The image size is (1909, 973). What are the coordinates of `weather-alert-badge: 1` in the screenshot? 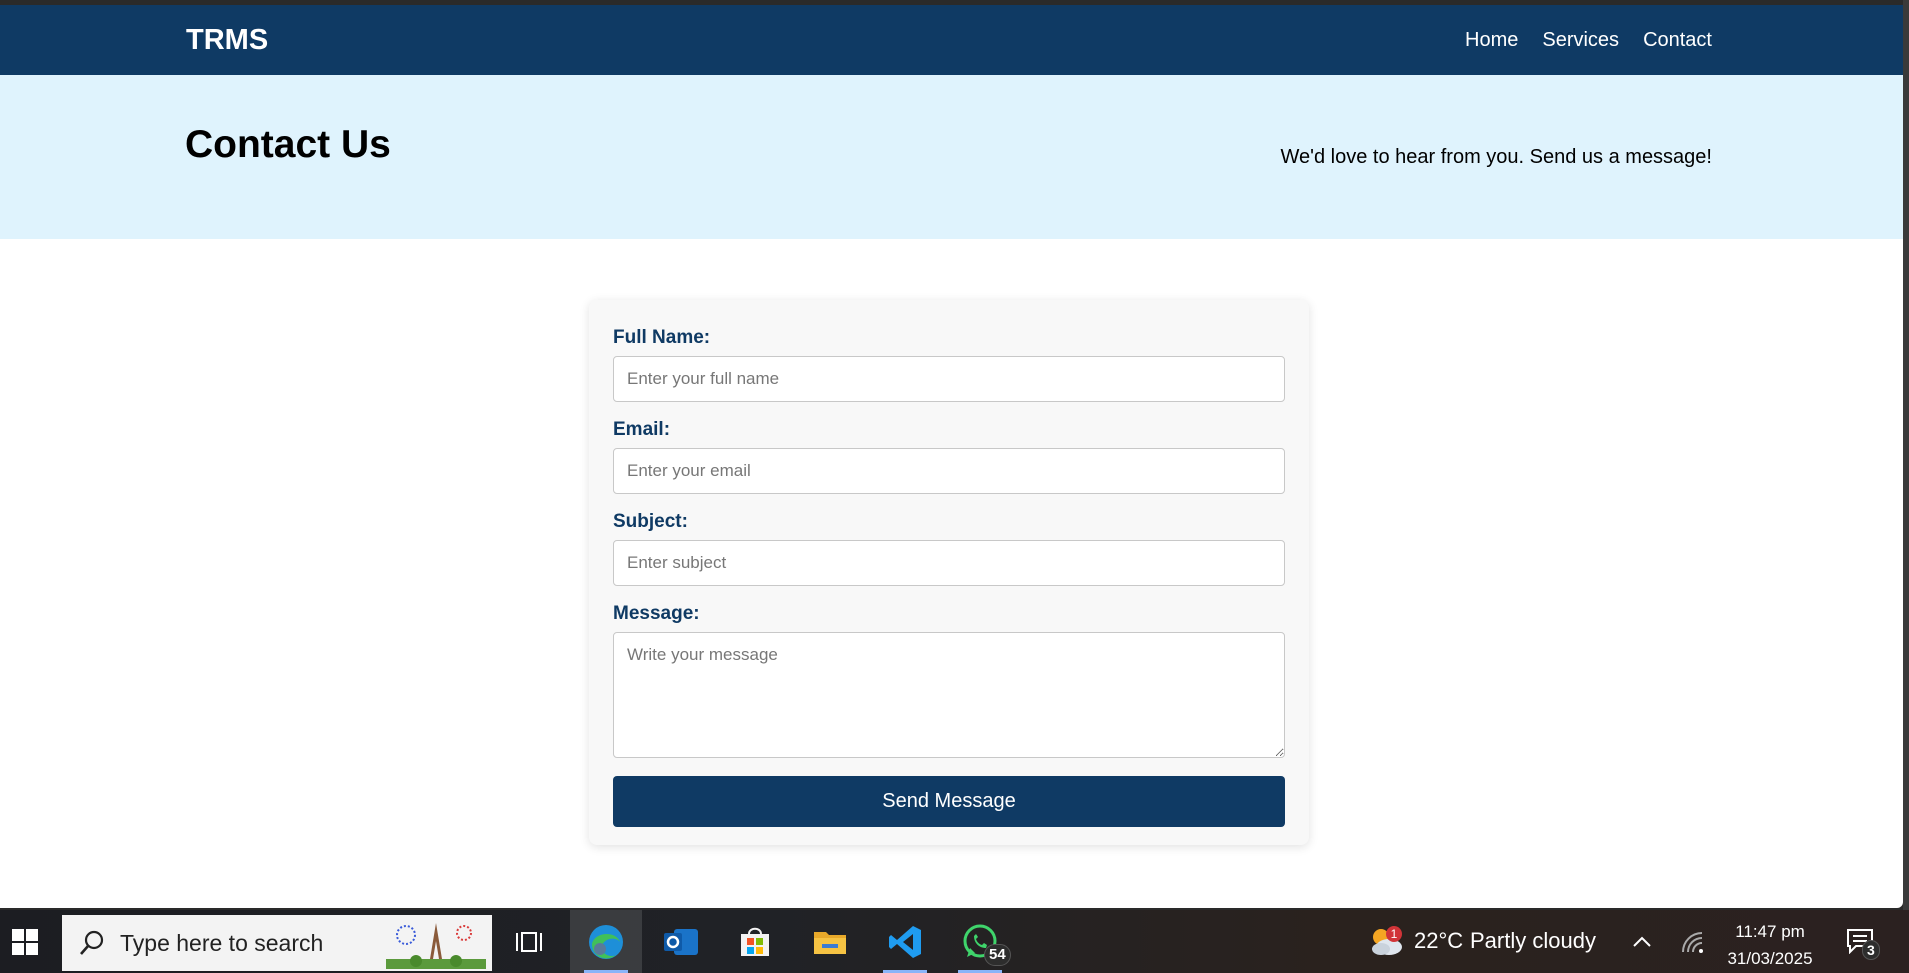 It's located at (1394, 934).